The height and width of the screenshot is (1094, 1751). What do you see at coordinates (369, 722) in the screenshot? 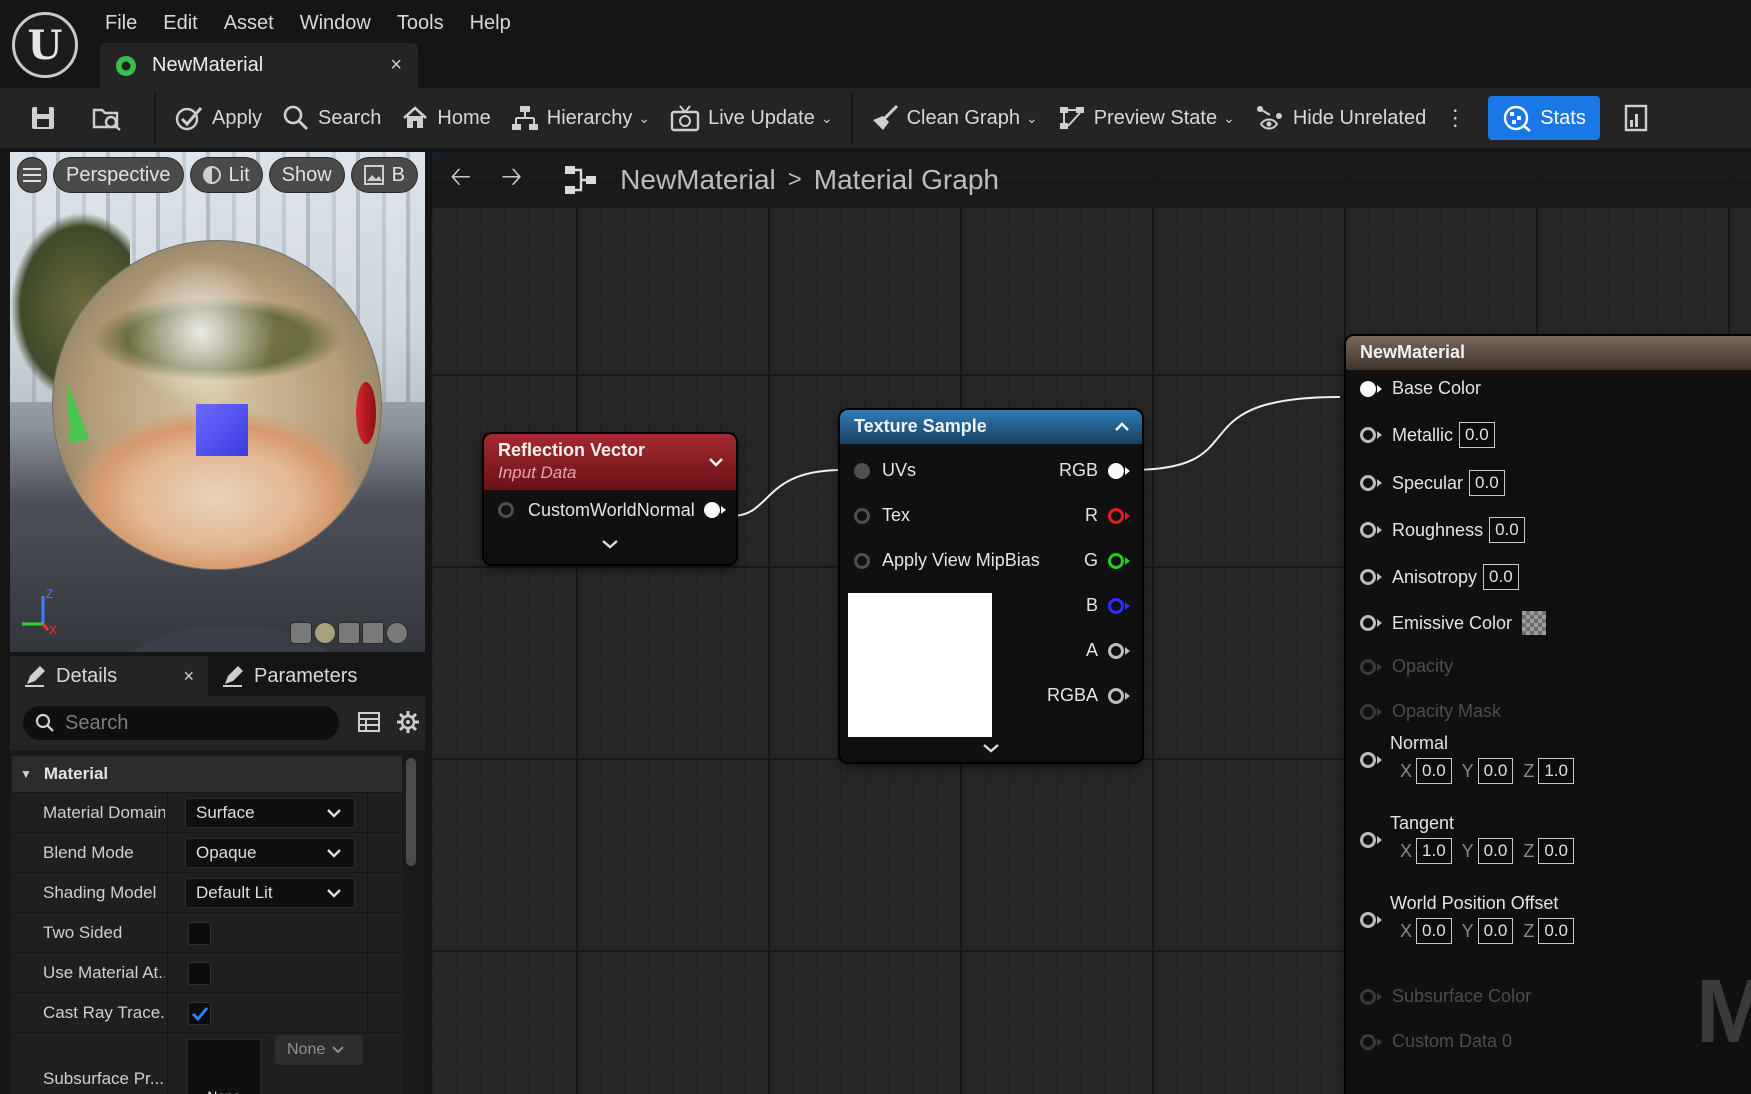
I see `table-view-icon` at bounding box center [369, 722].